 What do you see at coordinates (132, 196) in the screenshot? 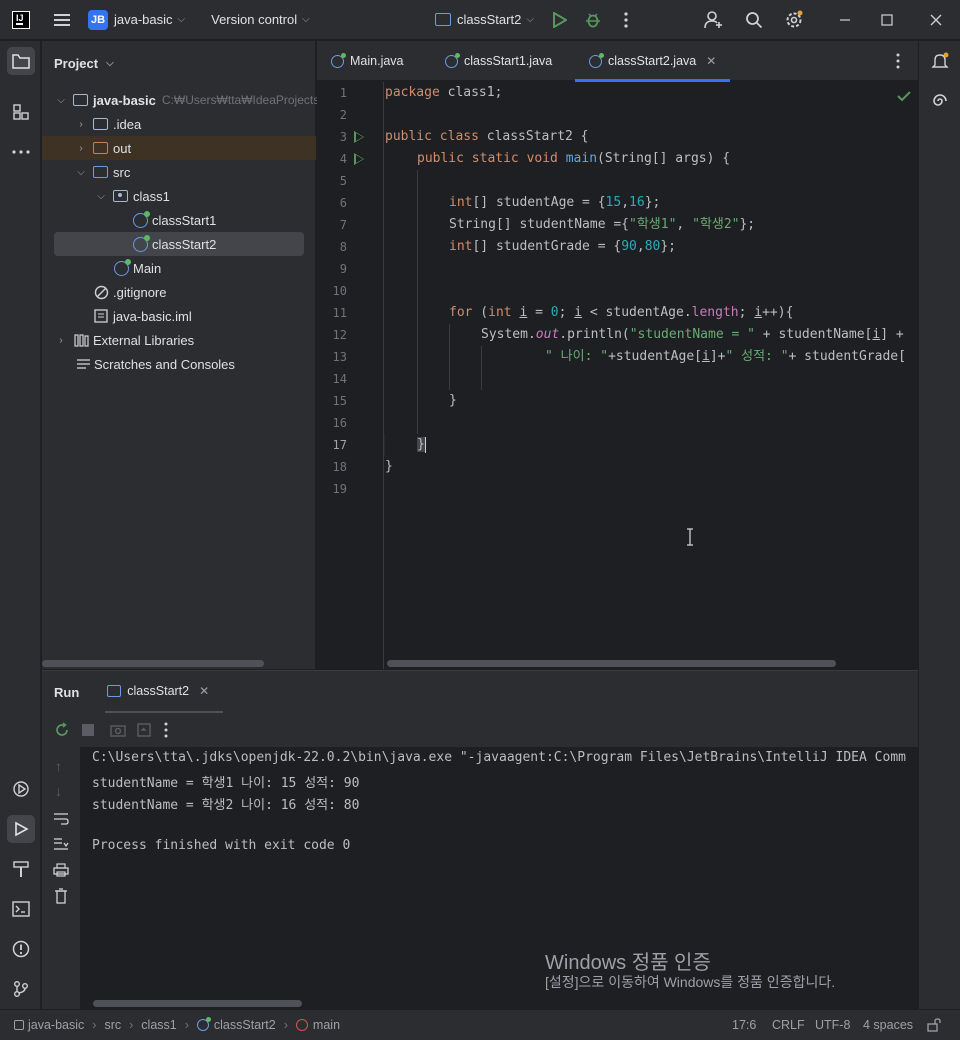
I see `tree-item-class1: ⌵ class1` at bounding box center [132, 196].